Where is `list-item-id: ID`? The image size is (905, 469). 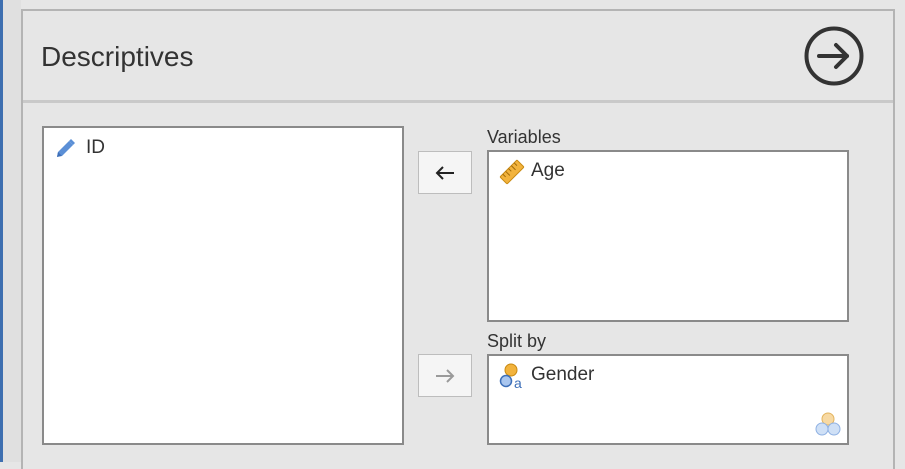
list-item-id: ID is located at coordinates (79, 148).